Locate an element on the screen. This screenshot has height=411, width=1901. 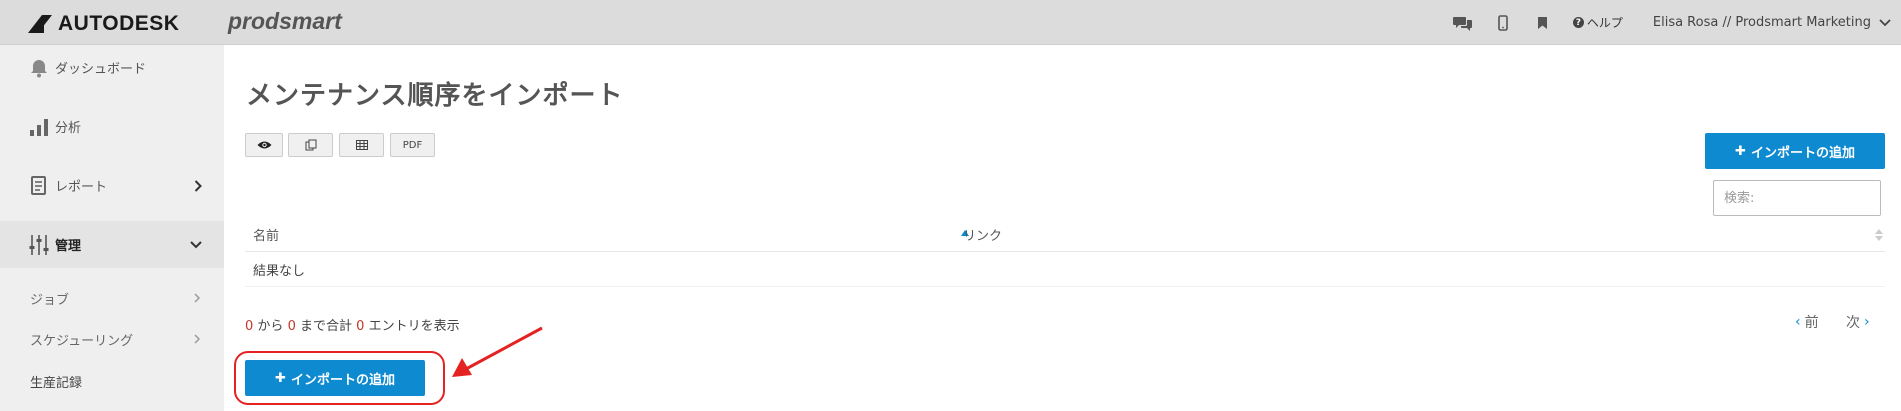
table-export-button is located at coordinates (361, 145).